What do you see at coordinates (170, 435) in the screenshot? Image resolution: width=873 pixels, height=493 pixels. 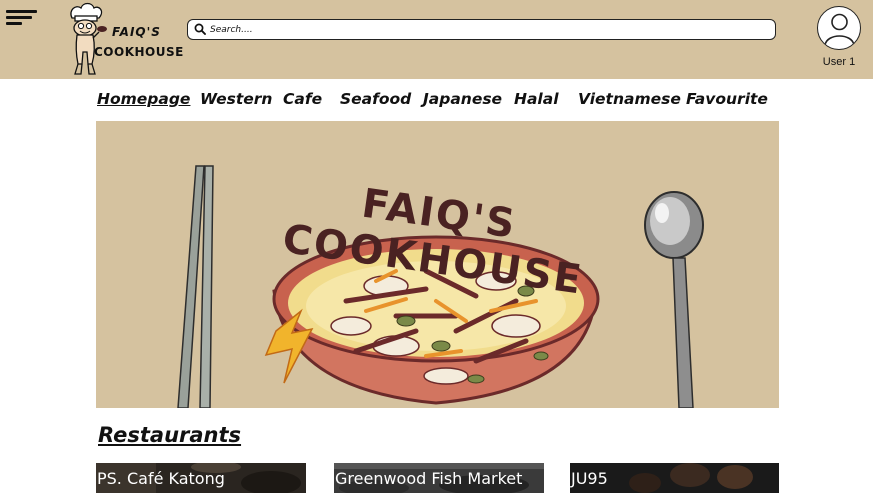 I see `section-title-restaurants: Restaurants` at bounding box center [170, 435].